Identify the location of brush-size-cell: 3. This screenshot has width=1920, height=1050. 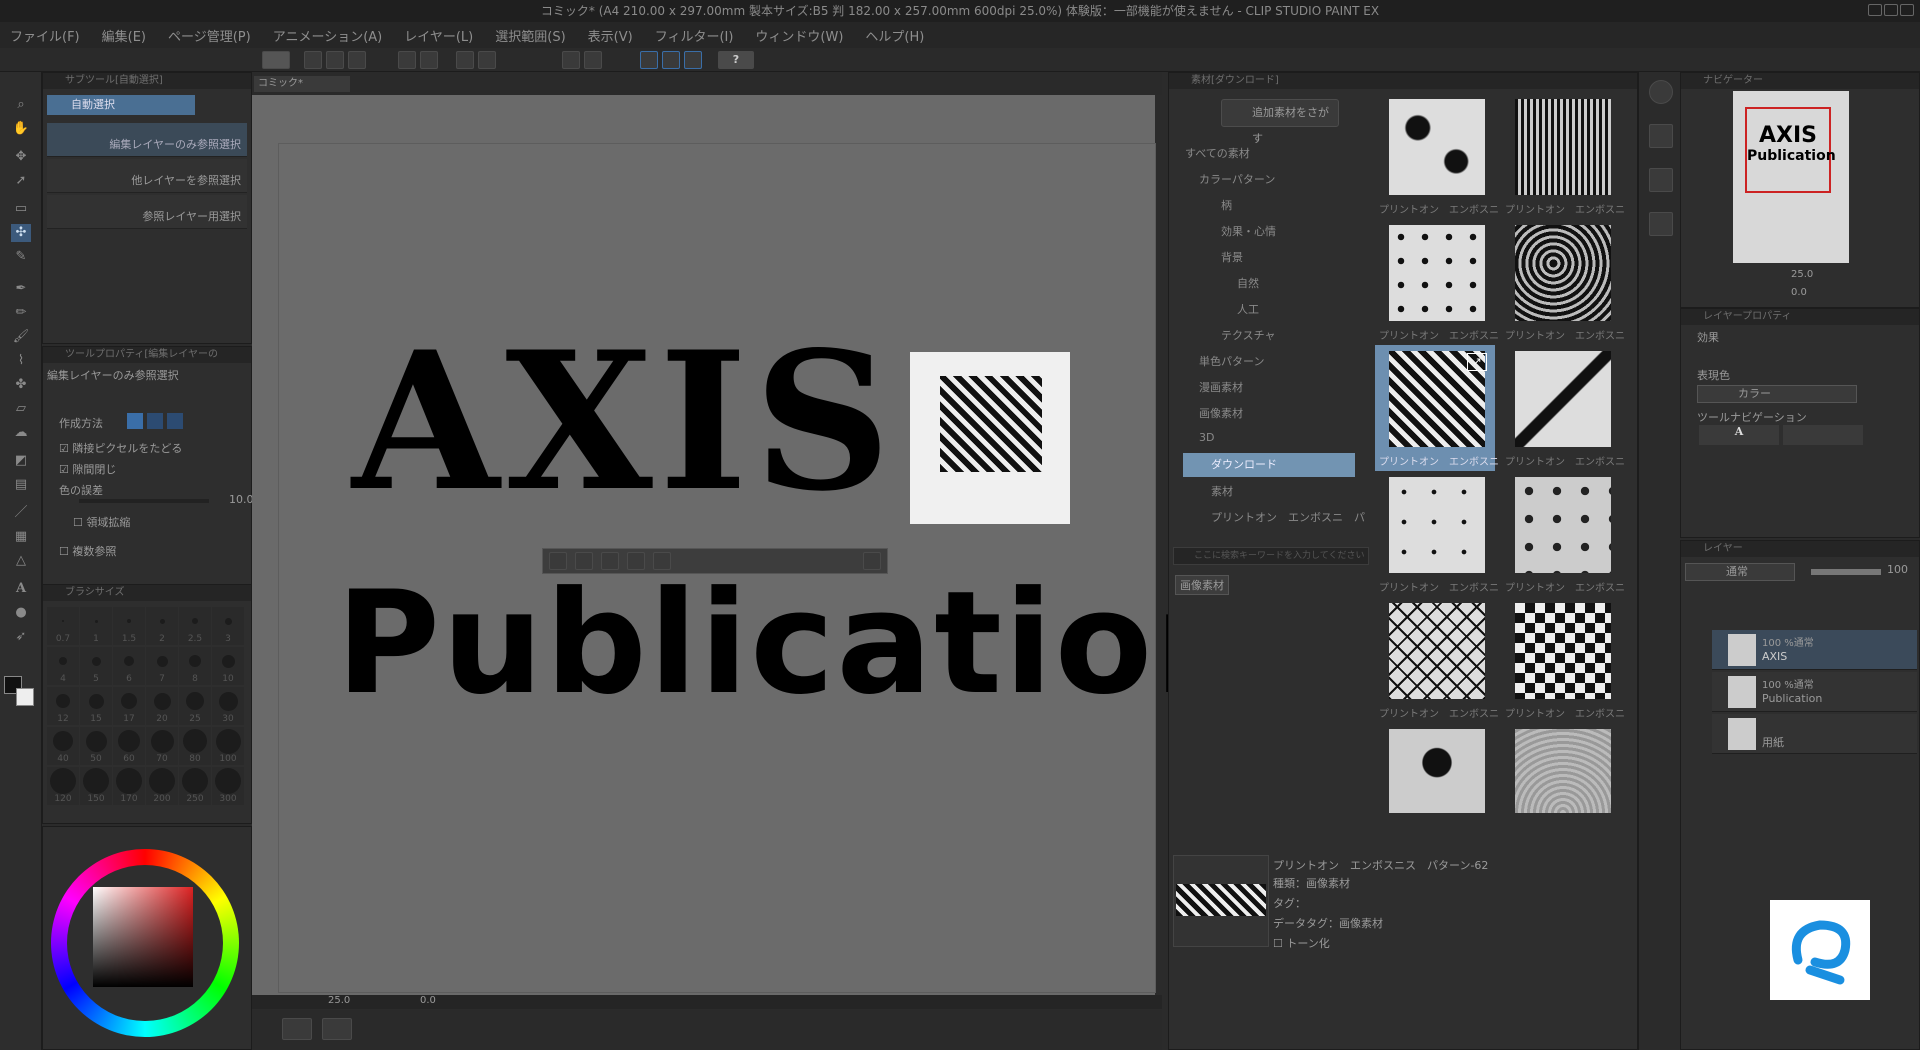
(228, 626).